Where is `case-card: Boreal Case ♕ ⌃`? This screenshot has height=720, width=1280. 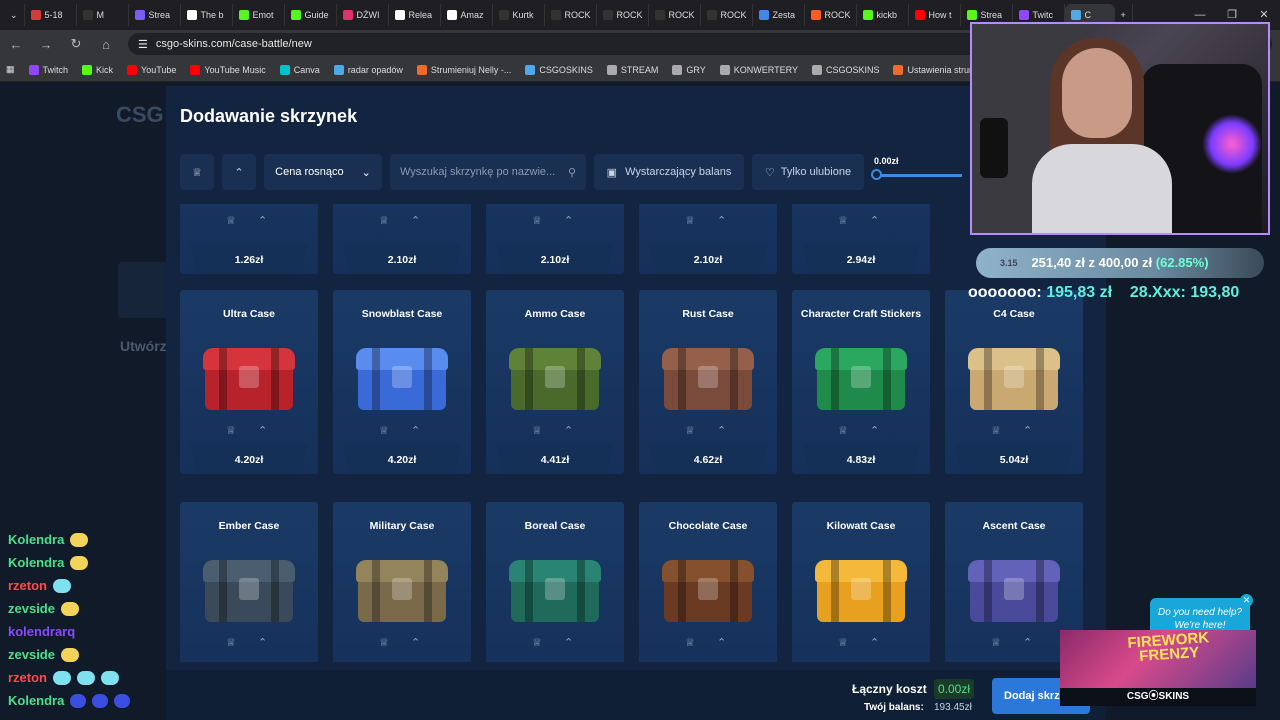
case-card: Boreal Case ♕ ⌃ is located at coordinates (555, 582).